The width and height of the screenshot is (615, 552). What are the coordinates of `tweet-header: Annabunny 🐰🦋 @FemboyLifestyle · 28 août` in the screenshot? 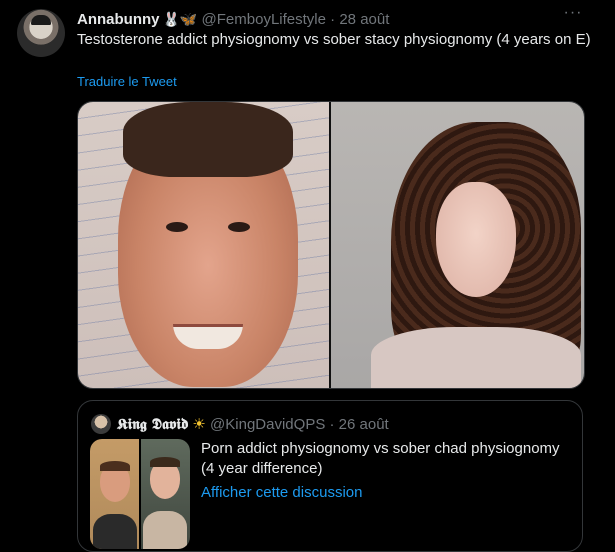 It's located at (326, 19).